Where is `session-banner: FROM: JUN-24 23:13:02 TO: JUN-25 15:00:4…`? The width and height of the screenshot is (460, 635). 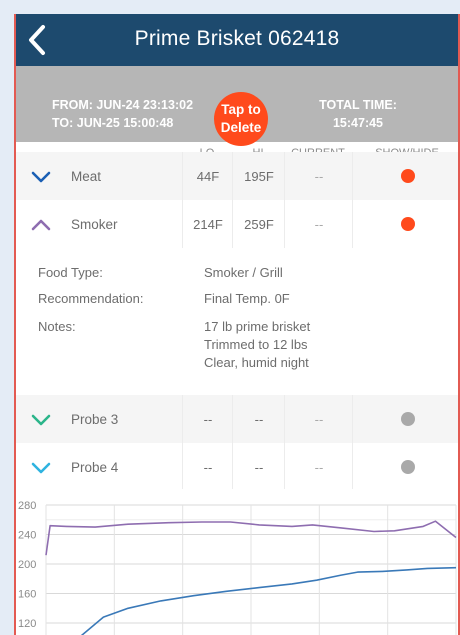 session-banner: FROM: JUN-24 23:13:02 TO: JUN-25 15:00:4… is located at coordinates (237, 106).